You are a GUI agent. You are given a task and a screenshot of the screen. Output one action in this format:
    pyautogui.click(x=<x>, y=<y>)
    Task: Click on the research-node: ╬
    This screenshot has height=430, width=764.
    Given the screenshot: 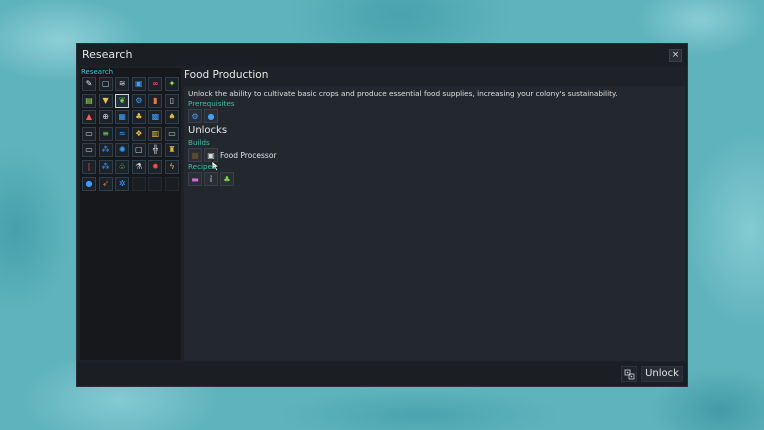 What is the action you would take?
    pyautogui.click(x=155, y=150)
    